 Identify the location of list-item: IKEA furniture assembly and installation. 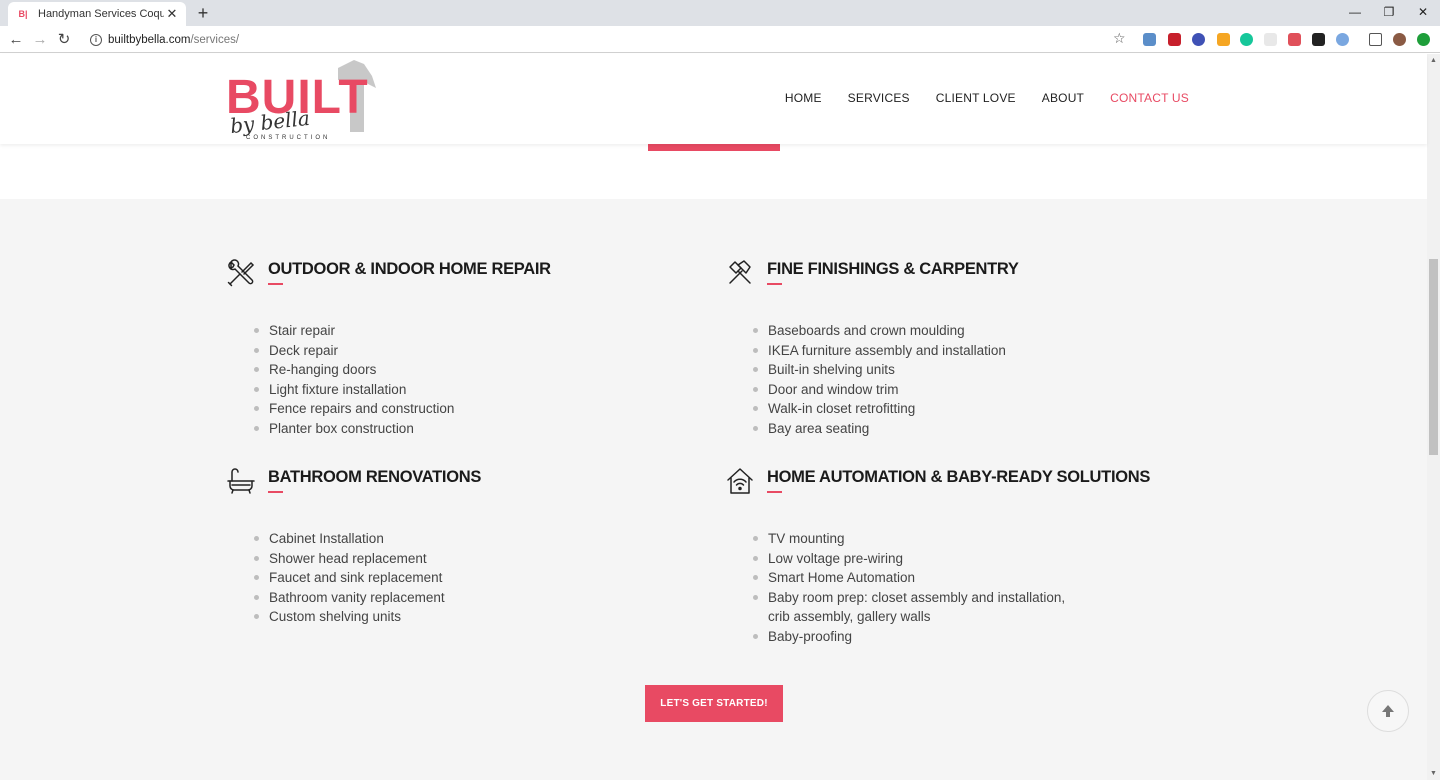
(879, 351).